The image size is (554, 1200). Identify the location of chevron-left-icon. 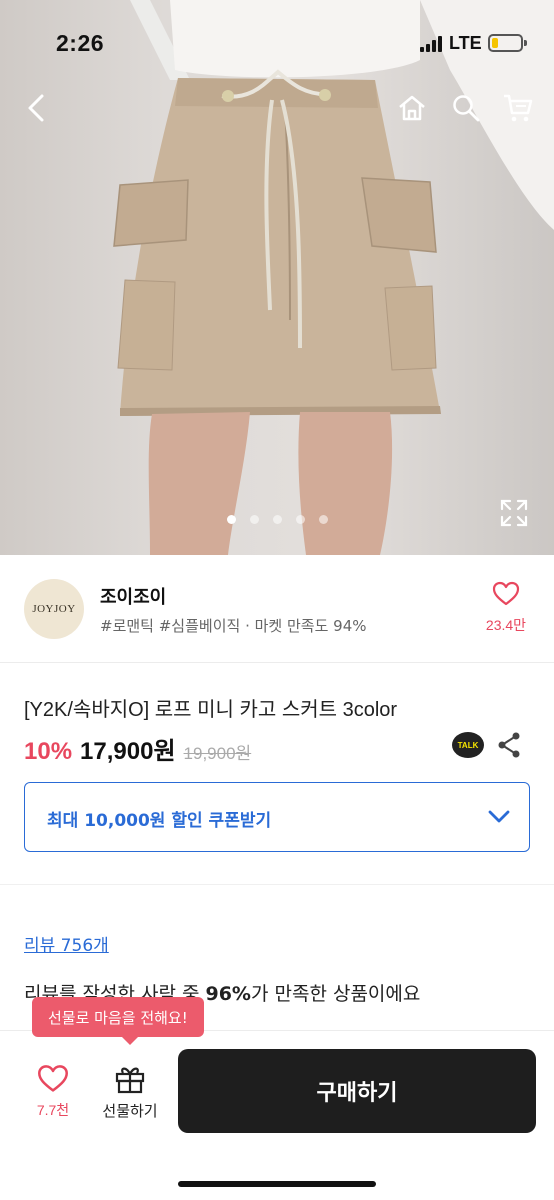
(36, 108).